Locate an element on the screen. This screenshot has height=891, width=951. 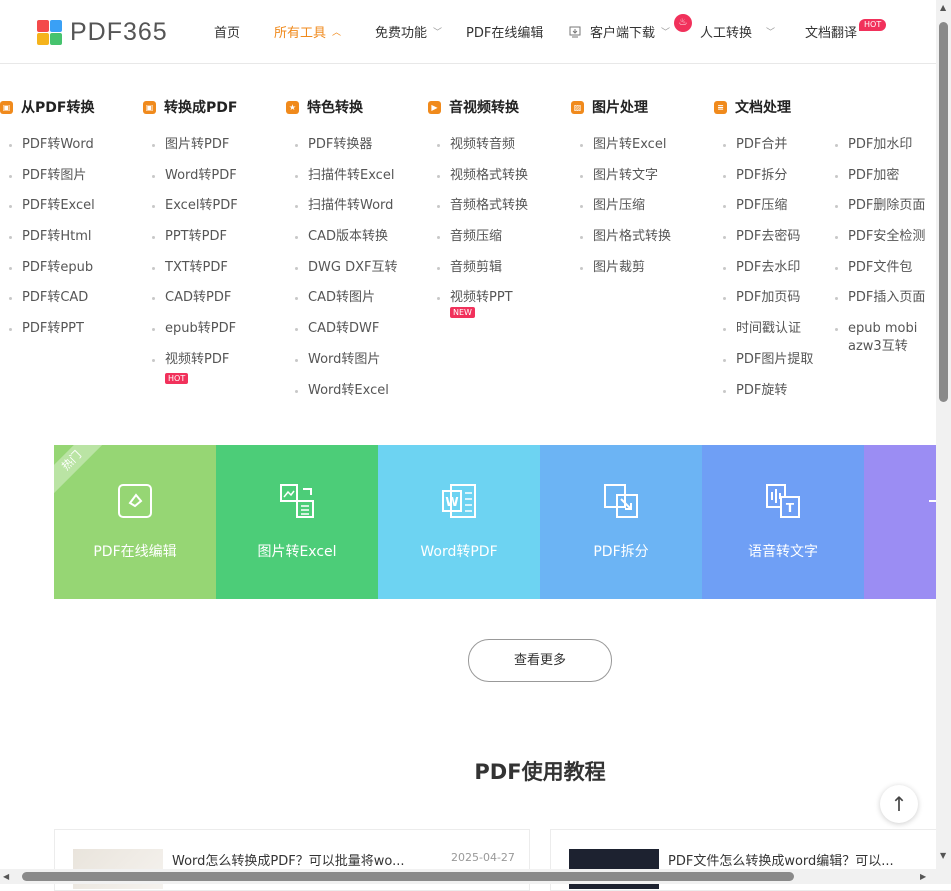
menu-item: 图片压缩 is located at coordinates (625, 212).